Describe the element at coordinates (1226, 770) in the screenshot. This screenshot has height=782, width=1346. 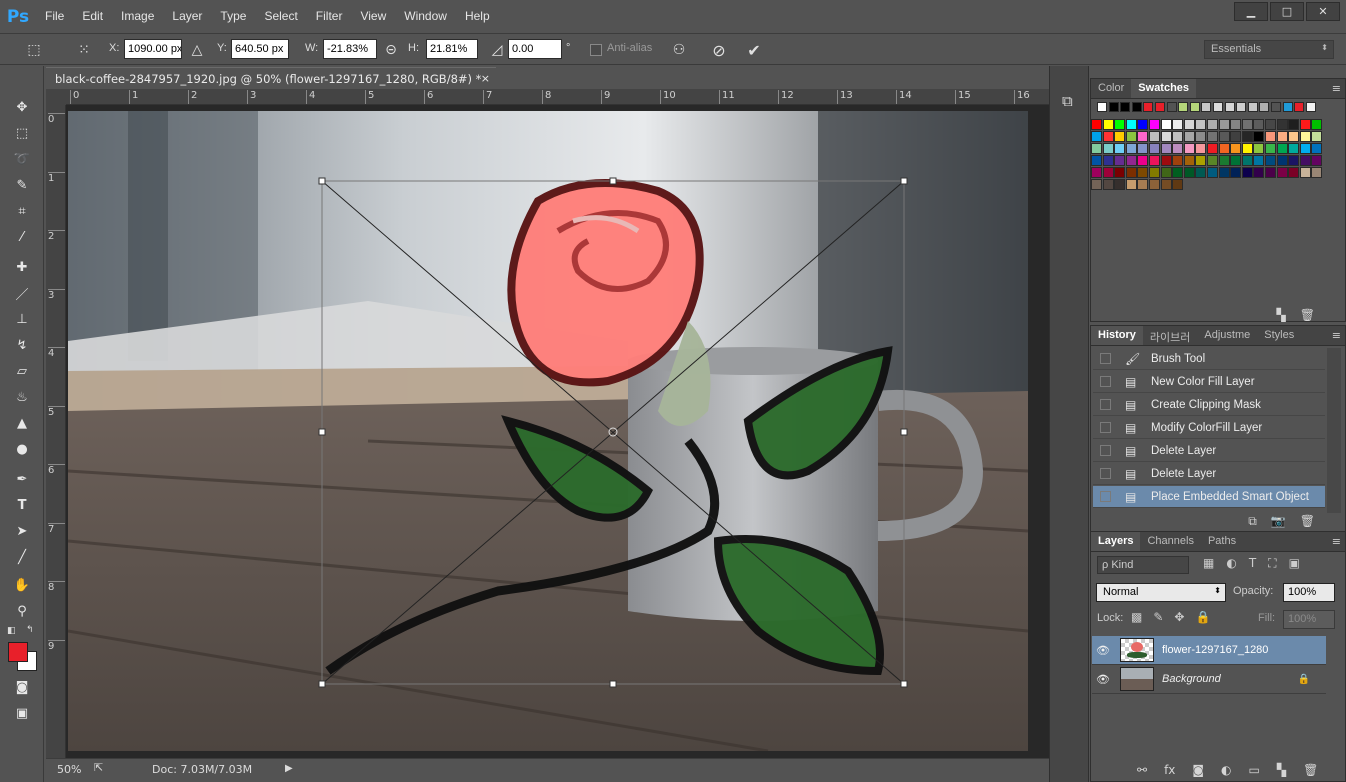
I see `new-adjustment-icon: ◐` at that location.